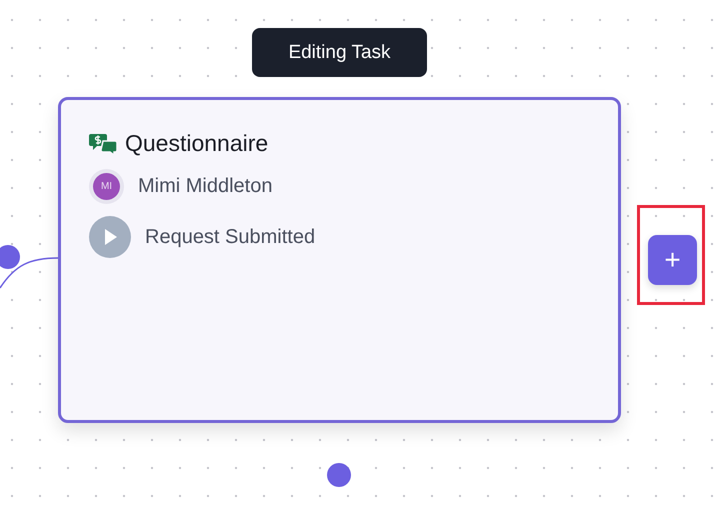 This screenshot has width=714, height=510. What do you see at coordinates (672, 260) in the screenshot?
I see `add-button: +` at bounding box center [672, 260].